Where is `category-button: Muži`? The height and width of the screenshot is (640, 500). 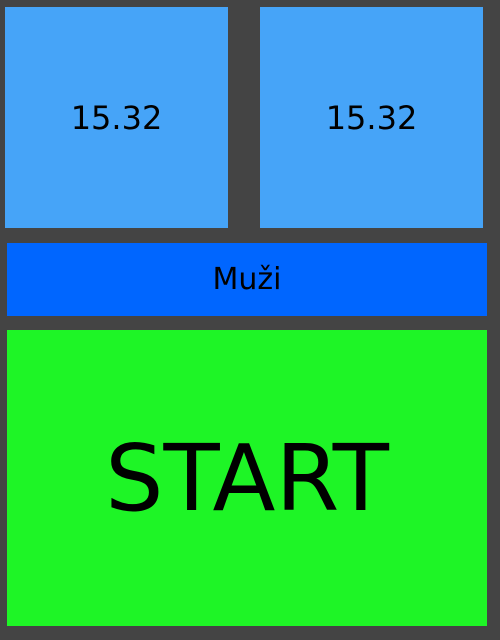 category-button: Muži is located at coordinates (247, 279).